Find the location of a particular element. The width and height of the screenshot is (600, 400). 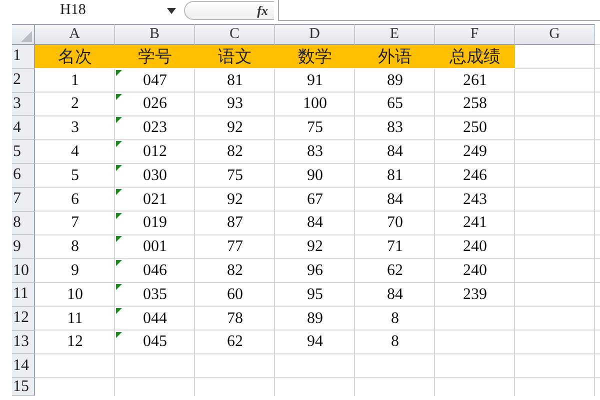

table-cell: 81 is located at coordinates (395, 175).